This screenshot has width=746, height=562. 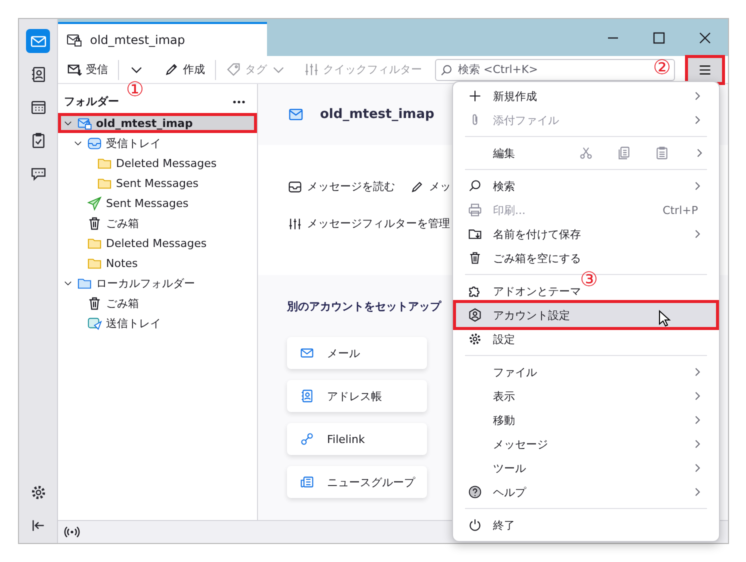 What do you see at coordinates (586, 315) in the screenshot?
I see `menu-item: アカウント設定` at bounding box center [586, 315].